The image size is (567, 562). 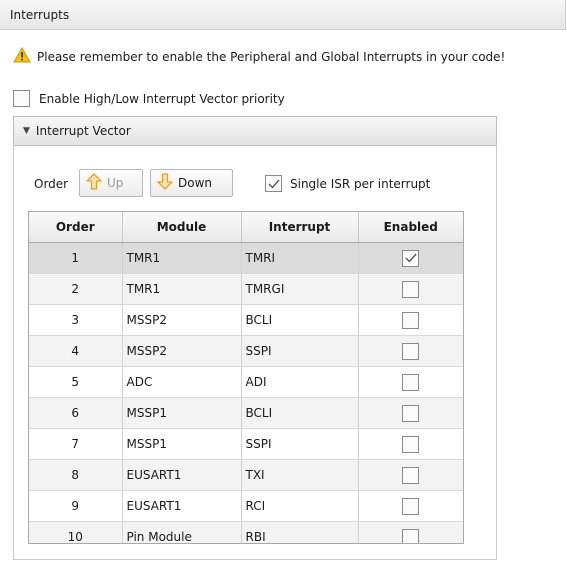 What do you see at coordinates (94, 183) in the screenshot?
I see `arrow-up-icon` at bounding box center [94, 183].